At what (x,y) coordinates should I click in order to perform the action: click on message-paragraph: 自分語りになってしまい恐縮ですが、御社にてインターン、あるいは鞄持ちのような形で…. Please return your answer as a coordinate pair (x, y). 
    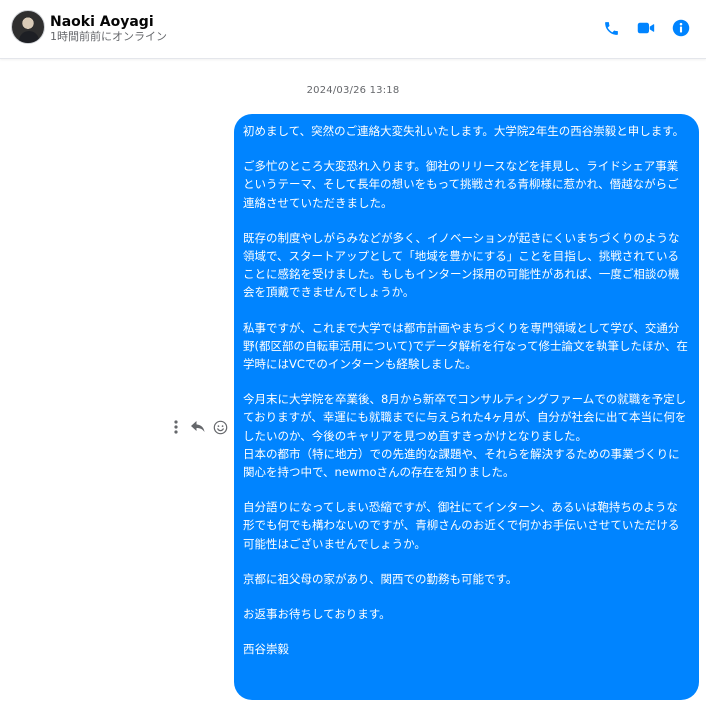
    Looking at the image, I should click on (461, 525).